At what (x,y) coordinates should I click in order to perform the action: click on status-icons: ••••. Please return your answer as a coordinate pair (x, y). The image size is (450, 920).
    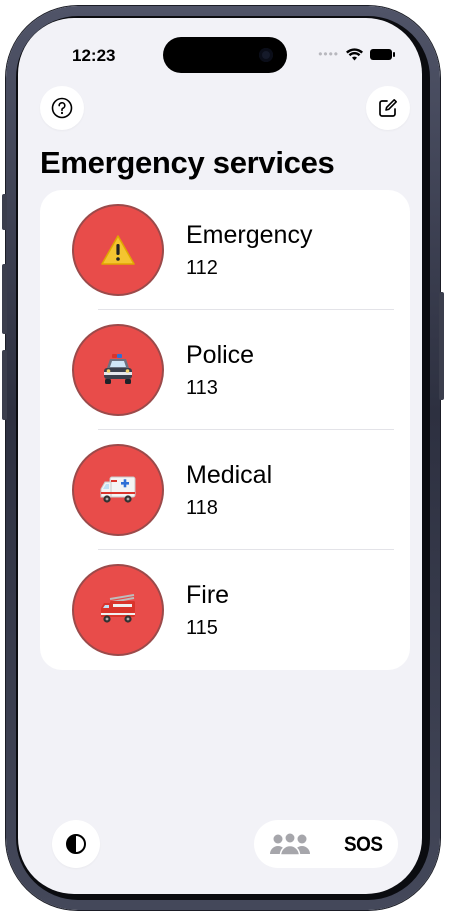
    Looking at the image, I should click on (356, 54).